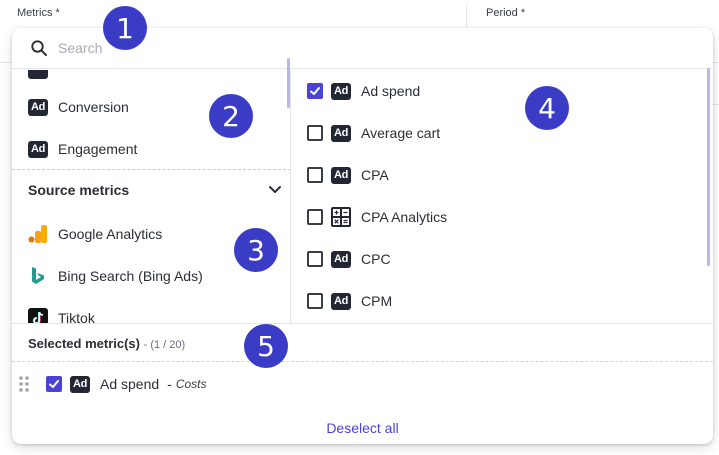 Image resolution: width=719 pixels, height=455 pixels. Describe the element at coordinates (191, 384) in the screenshot. I see `selected-metric-category: Costs` at that location.